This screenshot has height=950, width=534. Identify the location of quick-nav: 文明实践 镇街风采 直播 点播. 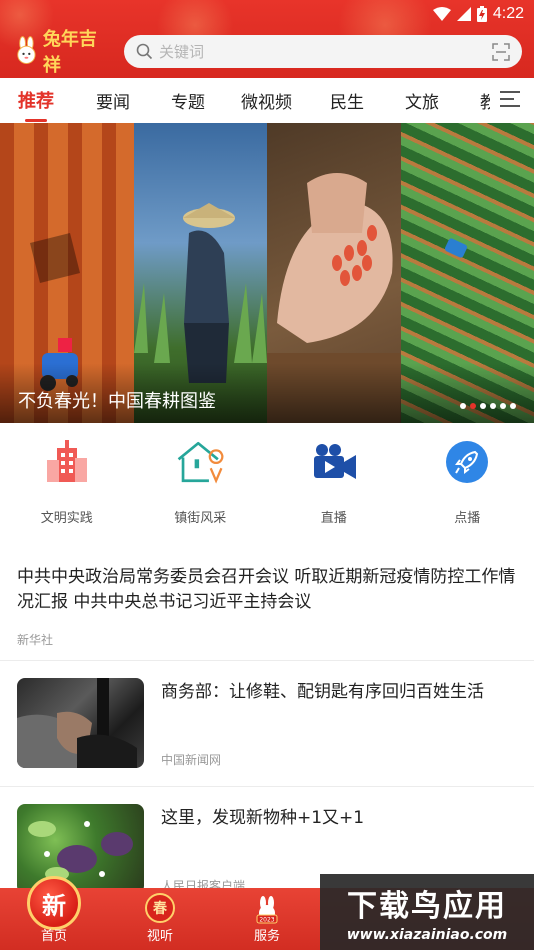
(267, 487).